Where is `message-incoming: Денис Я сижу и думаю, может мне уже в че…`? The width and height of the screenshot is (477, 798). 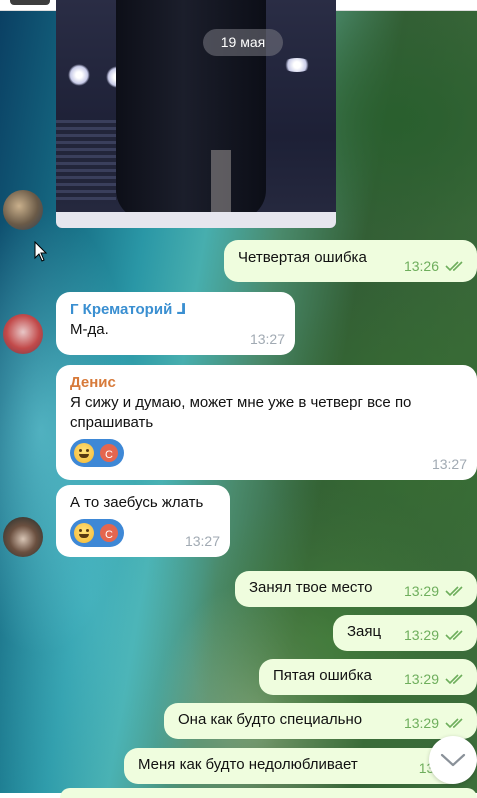
message-incoming: Денис Я сижу и думаю, может мне уже в че… is located at coordinates (266, 422).